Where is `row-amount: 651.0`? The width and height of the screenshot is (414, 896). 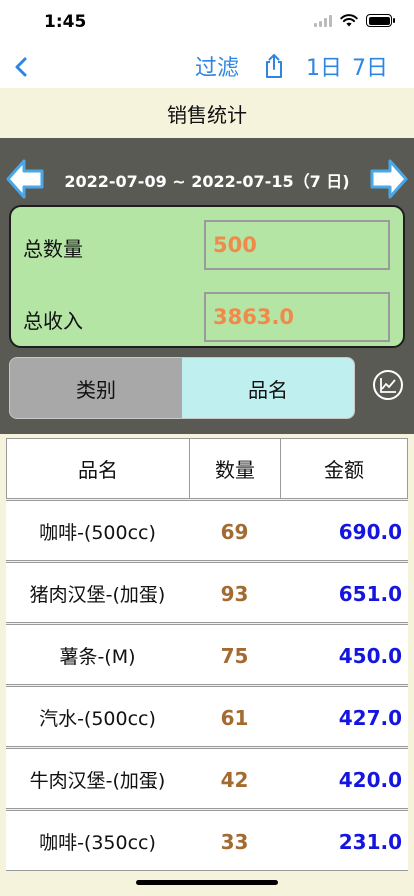 row-amount: 651.0 is located at coordinates (370, 593).